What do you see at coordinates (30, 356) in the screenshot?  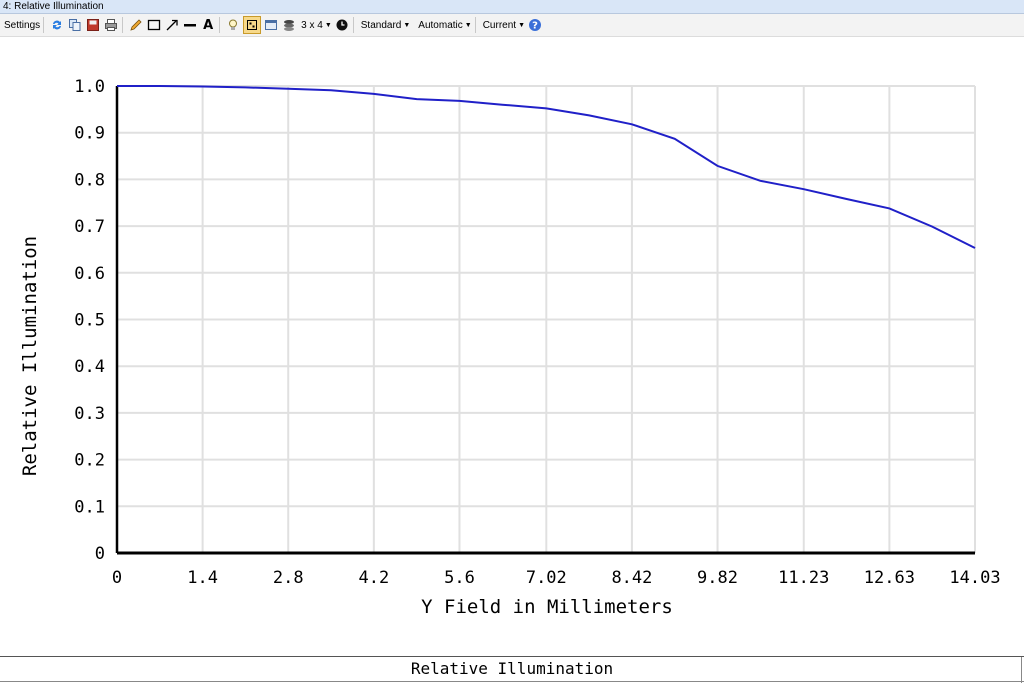 I see `y-axis-label: Relative Illumination` at bounding box center [30, 356].